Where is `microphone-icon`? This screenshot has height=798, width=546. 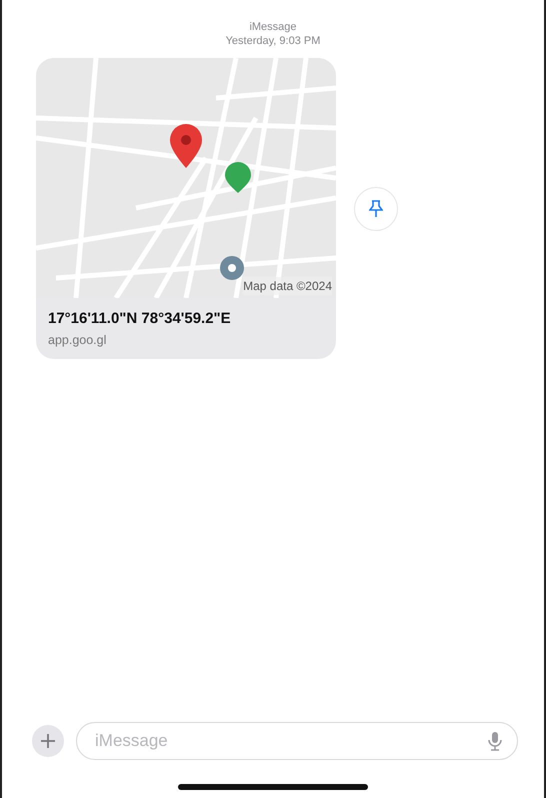
microphone-icon is located at coordinates (495, 741).